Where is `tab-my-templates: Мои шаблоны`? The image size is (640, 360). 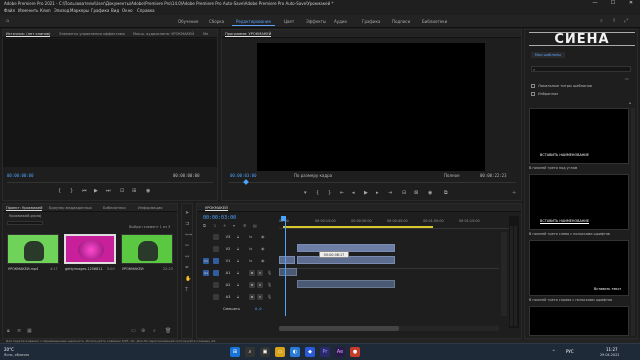 tab-my-templates: Мои шаблоны is located at coordinates (548, 55).